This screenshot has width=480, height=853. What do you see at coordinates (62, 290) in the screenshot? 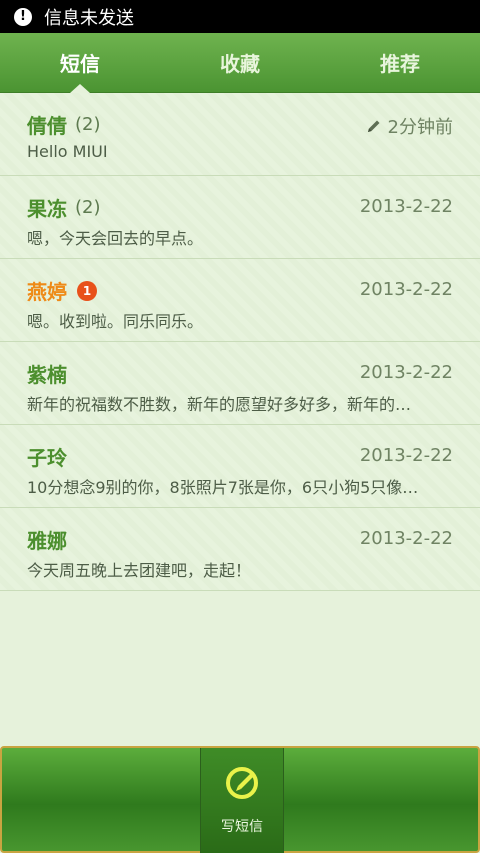
I see `contact-name: 燕婷 1` at bounding box center [62, 290].